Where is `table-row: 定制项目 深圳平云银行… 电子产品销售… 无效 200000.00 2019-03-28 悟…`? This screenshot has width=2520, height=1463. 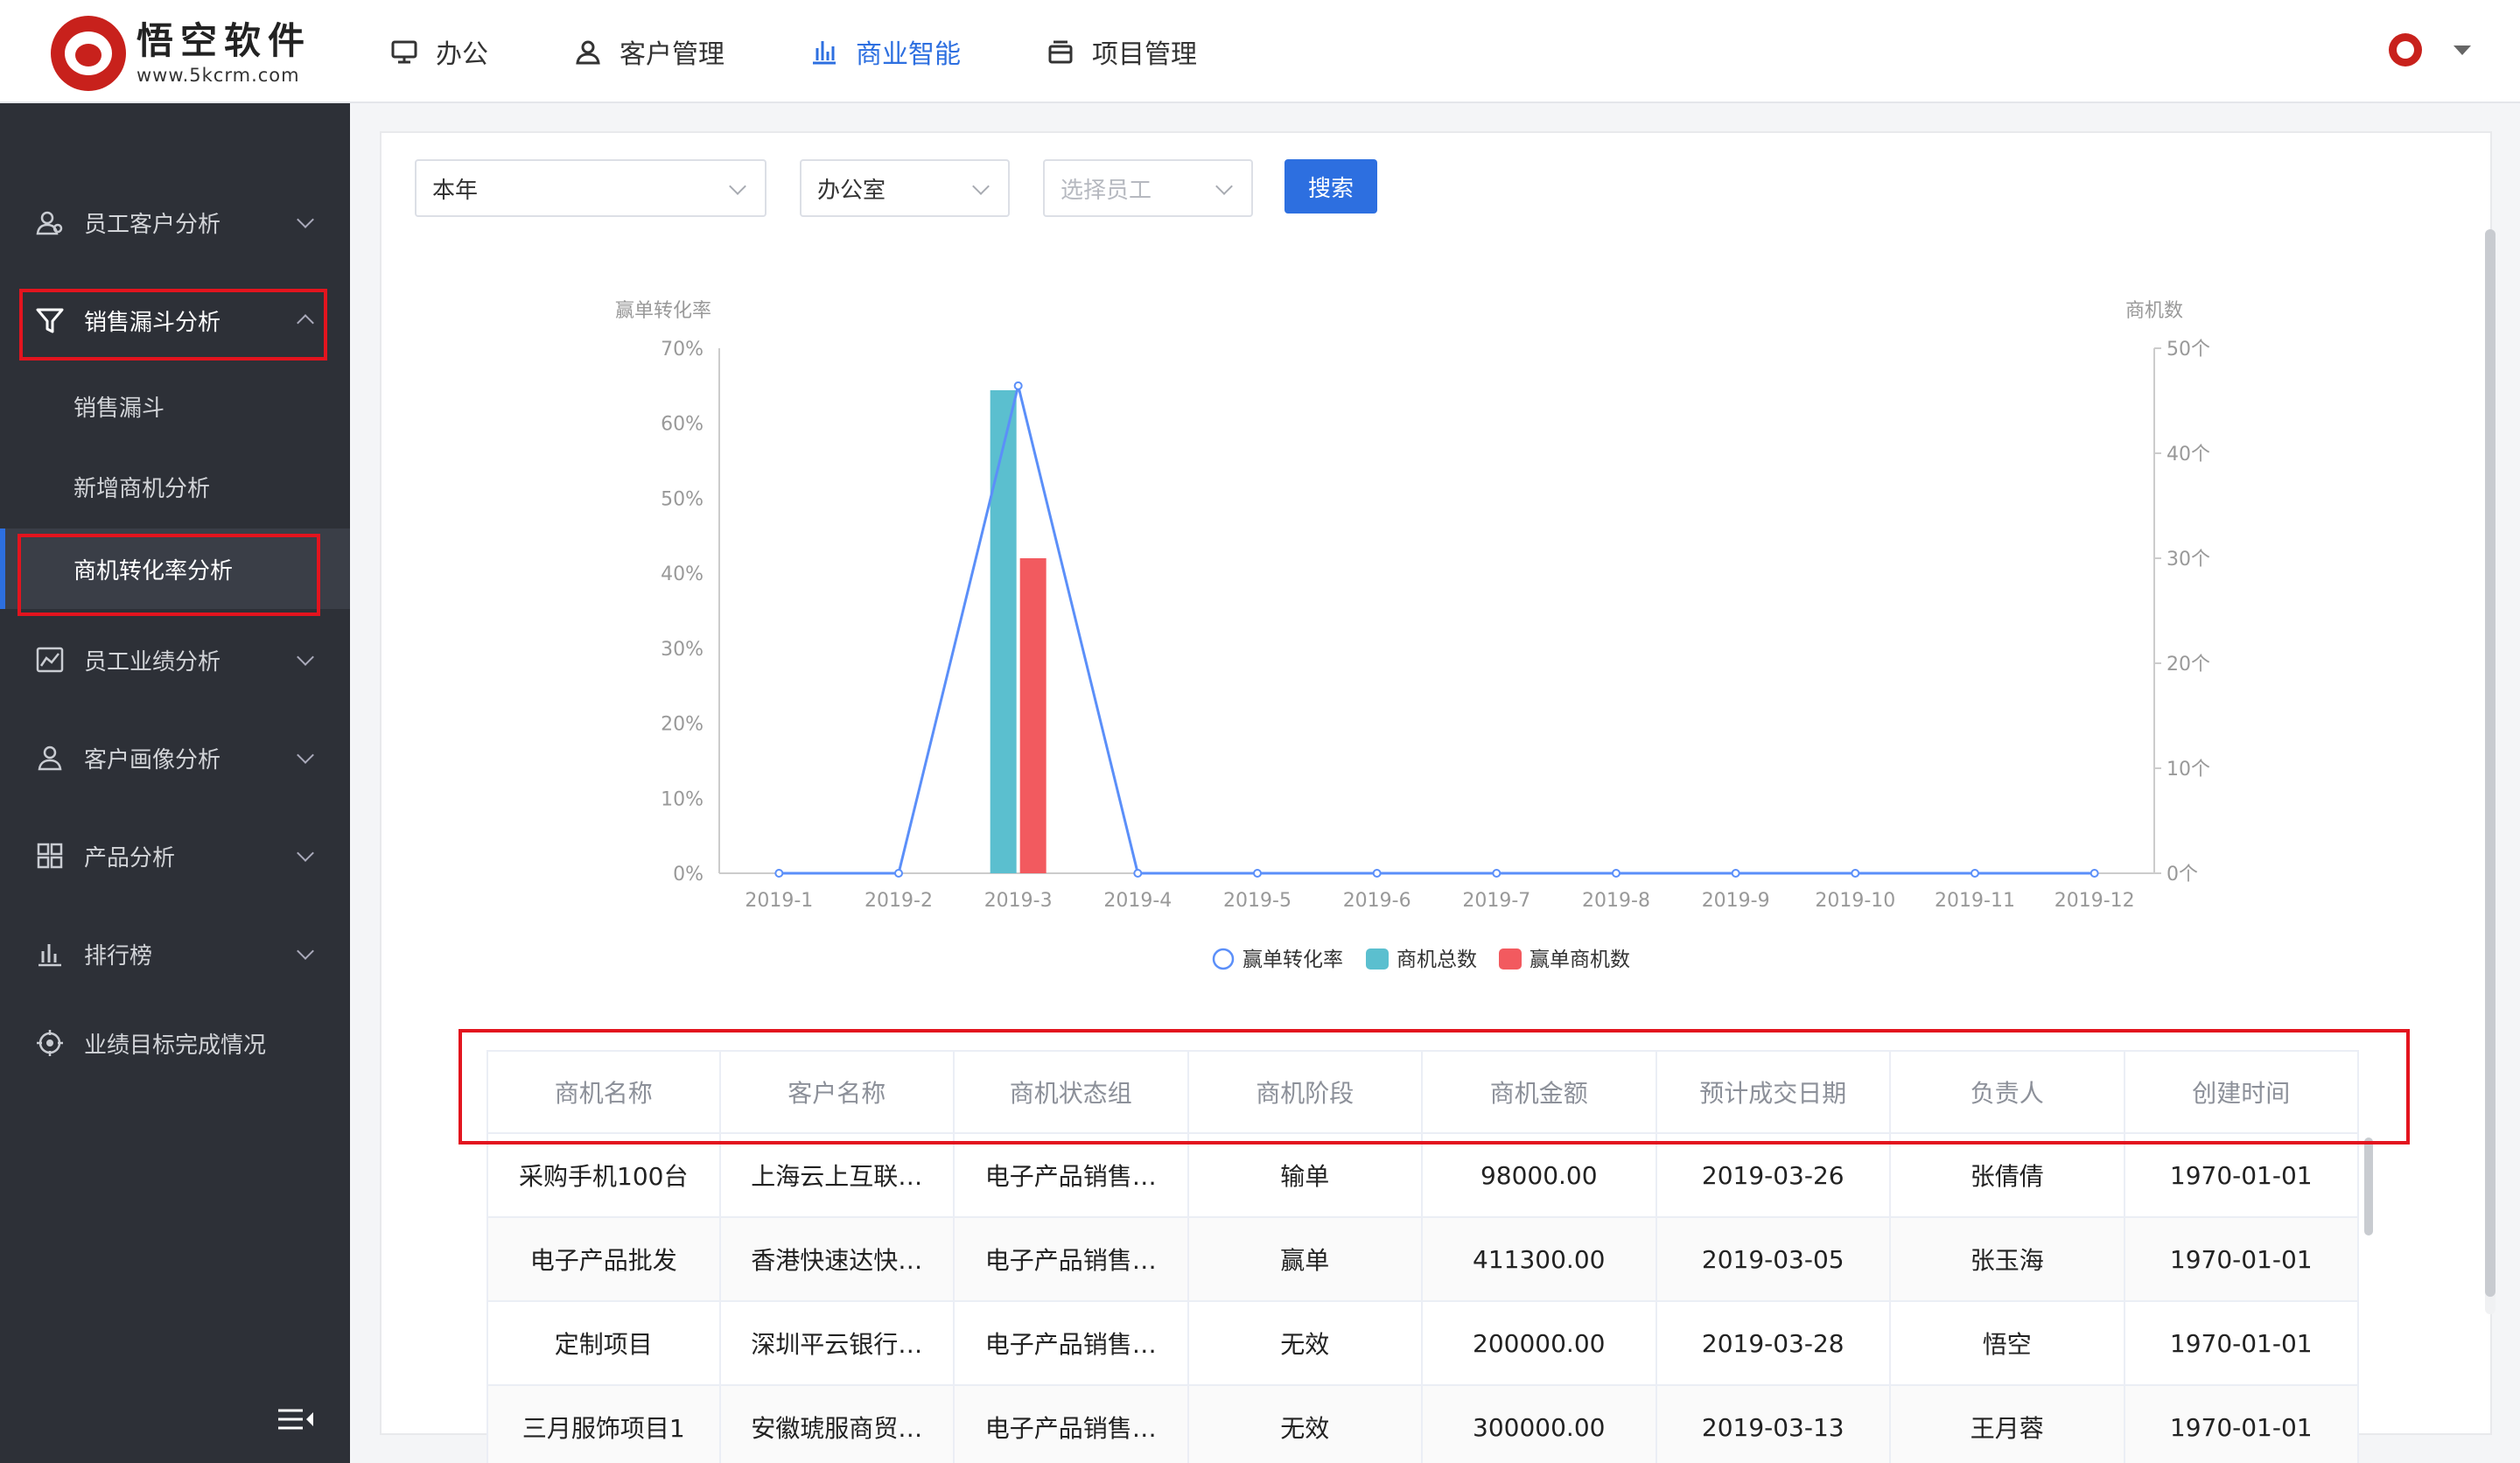
table-row: 定制项目 深圳平云银行… 电子产品销售… 无效 200000.00 2019-03-28 悟… is located at coordinates (1422, 1344).